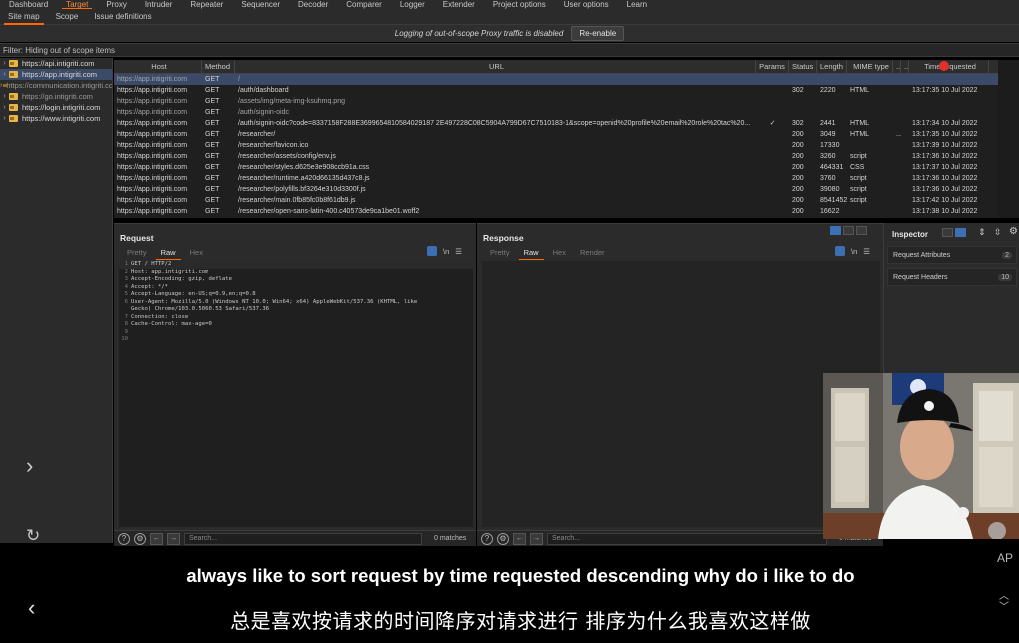 The image size is (1019, 643). Describe the element at coordinates (364, 4) in the screenshot. I see `tool-tab-comparer: Comparer` at that location.